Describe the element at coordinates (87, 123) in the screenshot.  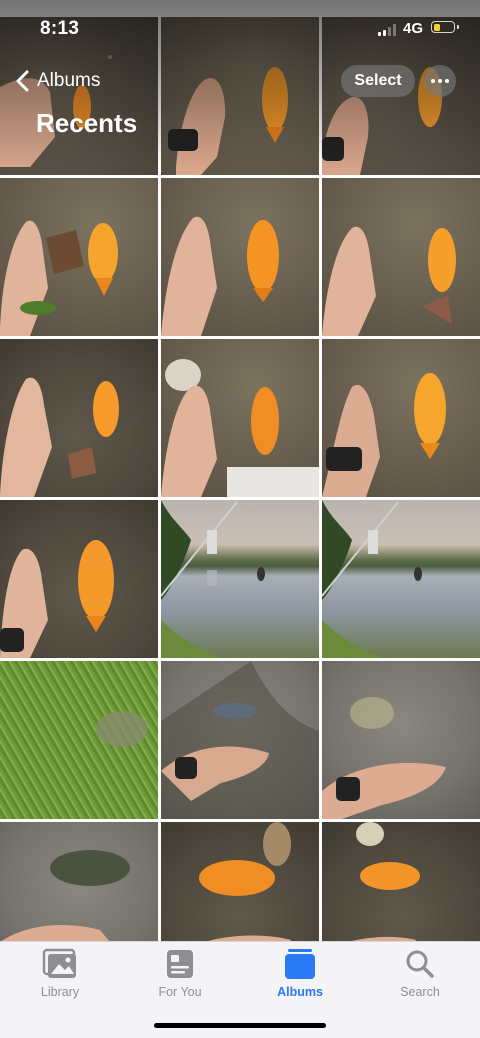
I see `page-title: Recents` at that location.